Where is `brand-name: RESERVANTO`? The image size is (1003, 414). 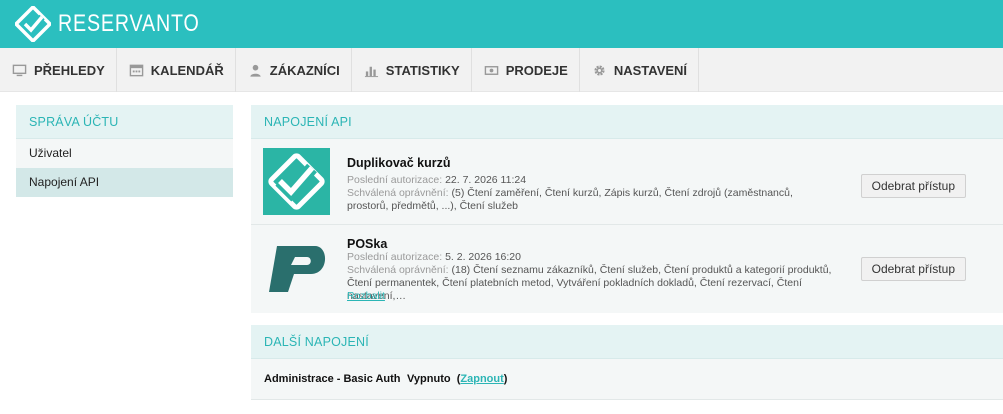
brand-name: RESERVANTO is located at coordinates (129, 24).